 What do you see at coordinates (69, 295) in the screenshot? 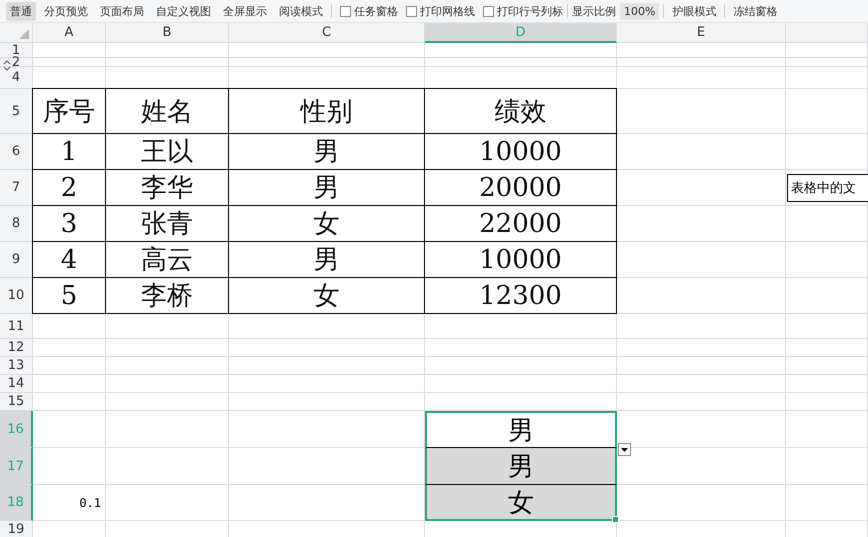
I see `table-cell: 5` at bounding box center [69, 295].